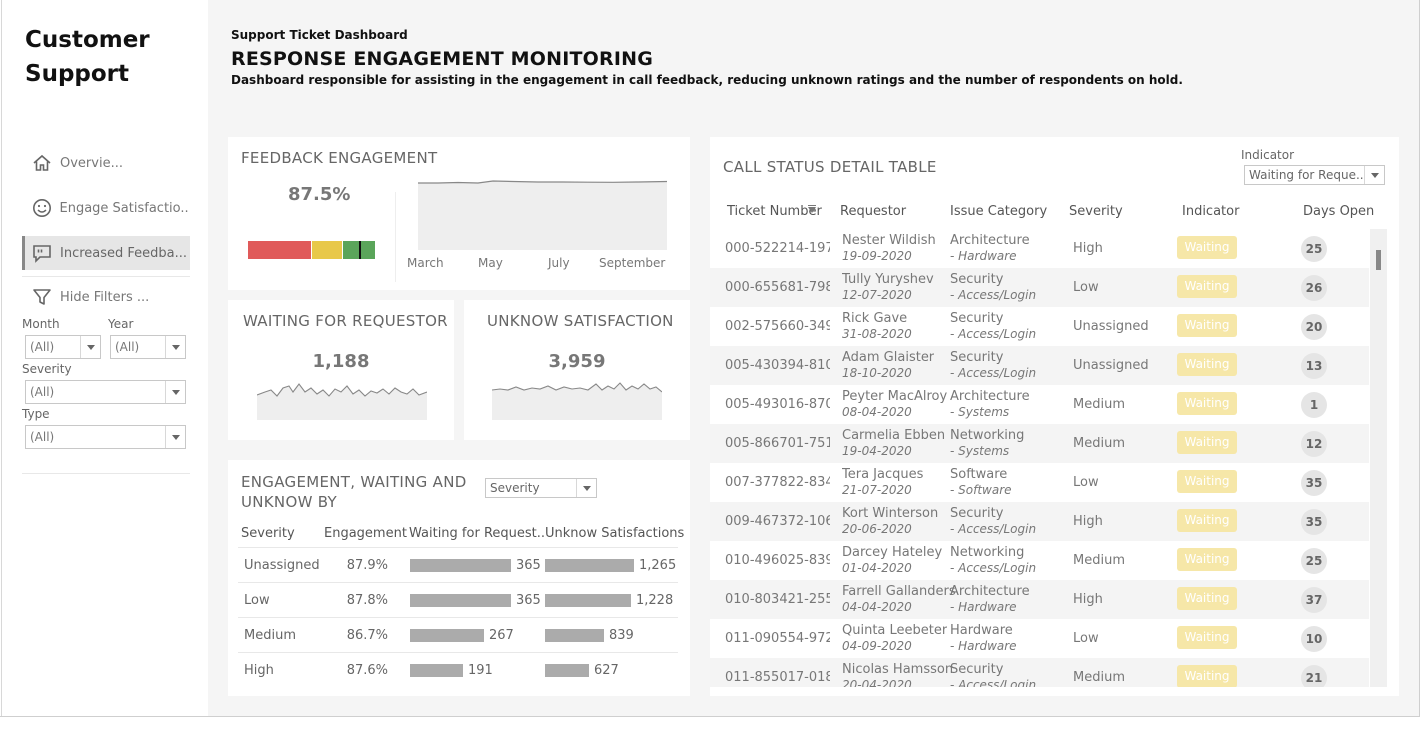 This screenshot has height=731, width=1428. I want to click on waiting-bar-label: 191, so click(480, 670).